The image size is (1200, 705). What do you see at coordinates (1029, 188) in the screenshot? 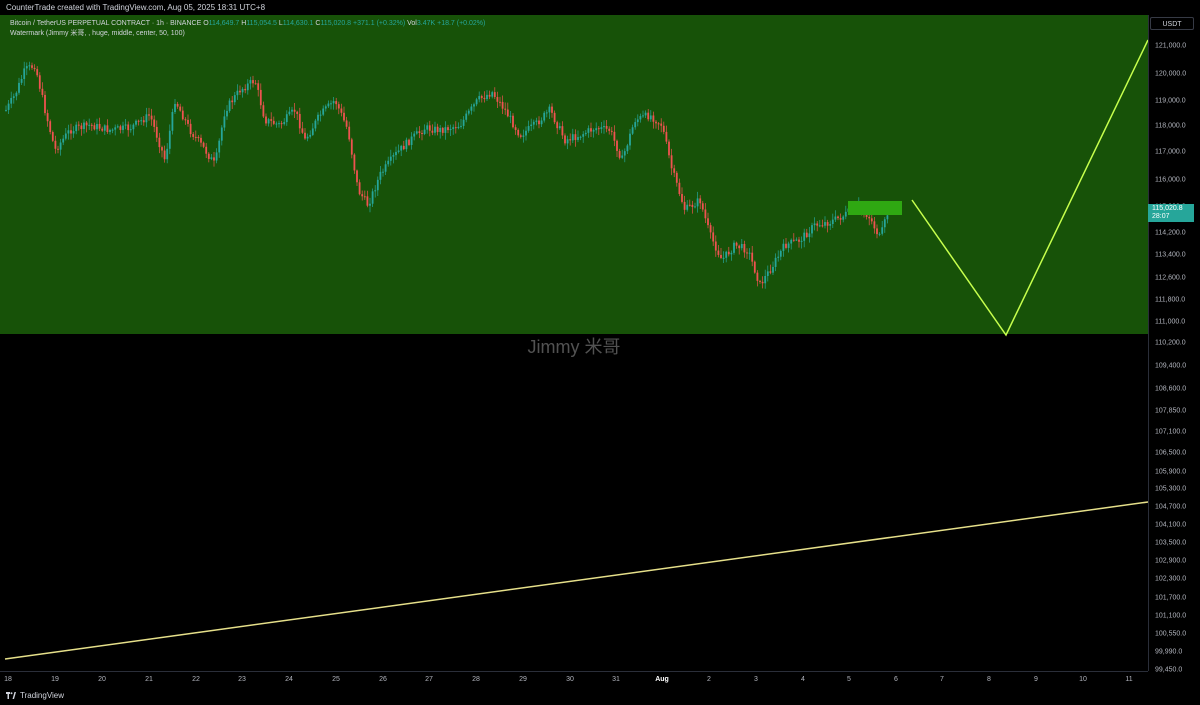
I see `projection-path` at bounding box center [1029, 188].